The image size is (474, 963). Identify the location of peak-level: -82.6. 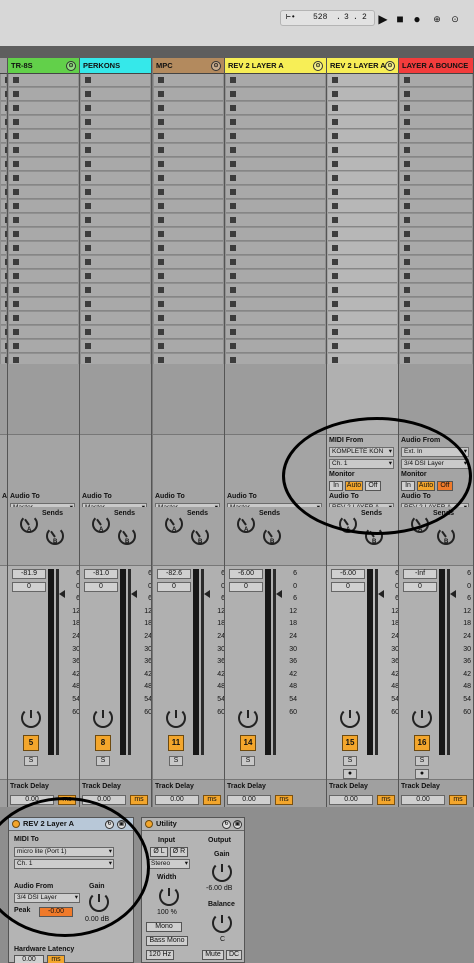
(174, 574).